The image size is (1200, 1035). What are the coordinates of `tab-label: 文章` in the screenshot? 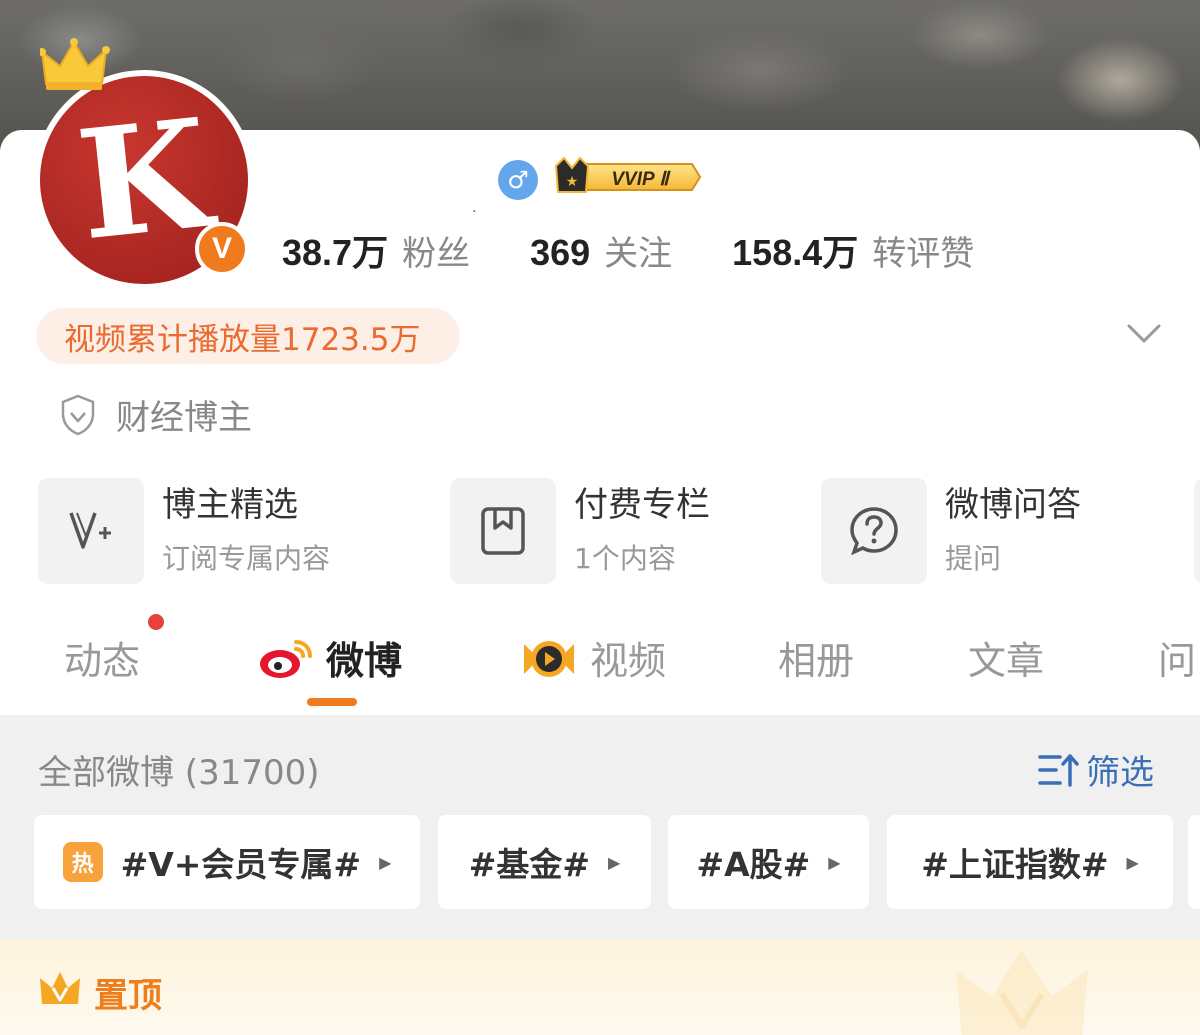 It's located at (1006, 661).